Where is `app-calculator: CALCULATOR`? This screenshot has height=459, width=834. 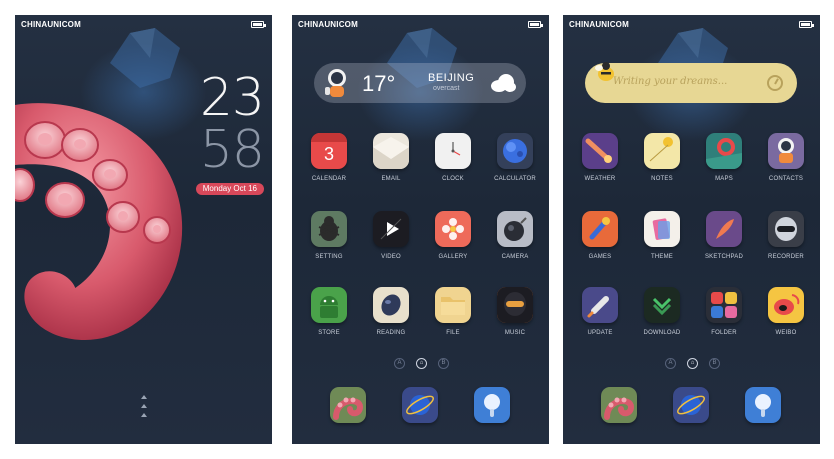
app-calculator: CALCULATOR is located at coordinates (515, 157).